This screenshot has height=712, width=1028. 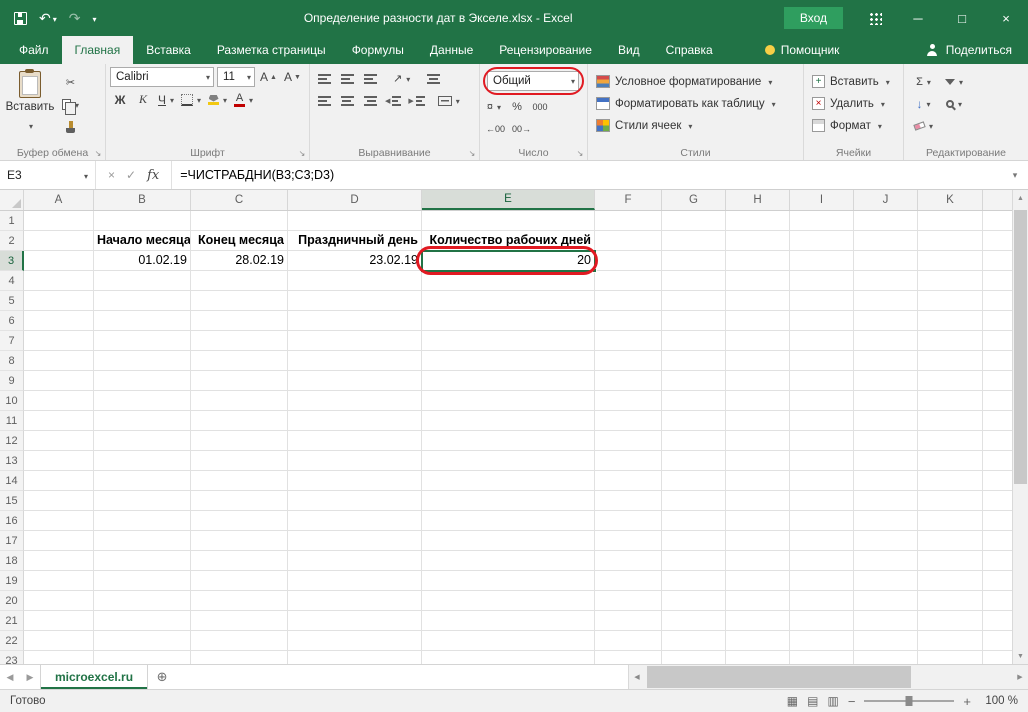 What do you see at coordinates (628, 281) in the screenshot?
I see `cell-F4` at bounding box center [628, 281].